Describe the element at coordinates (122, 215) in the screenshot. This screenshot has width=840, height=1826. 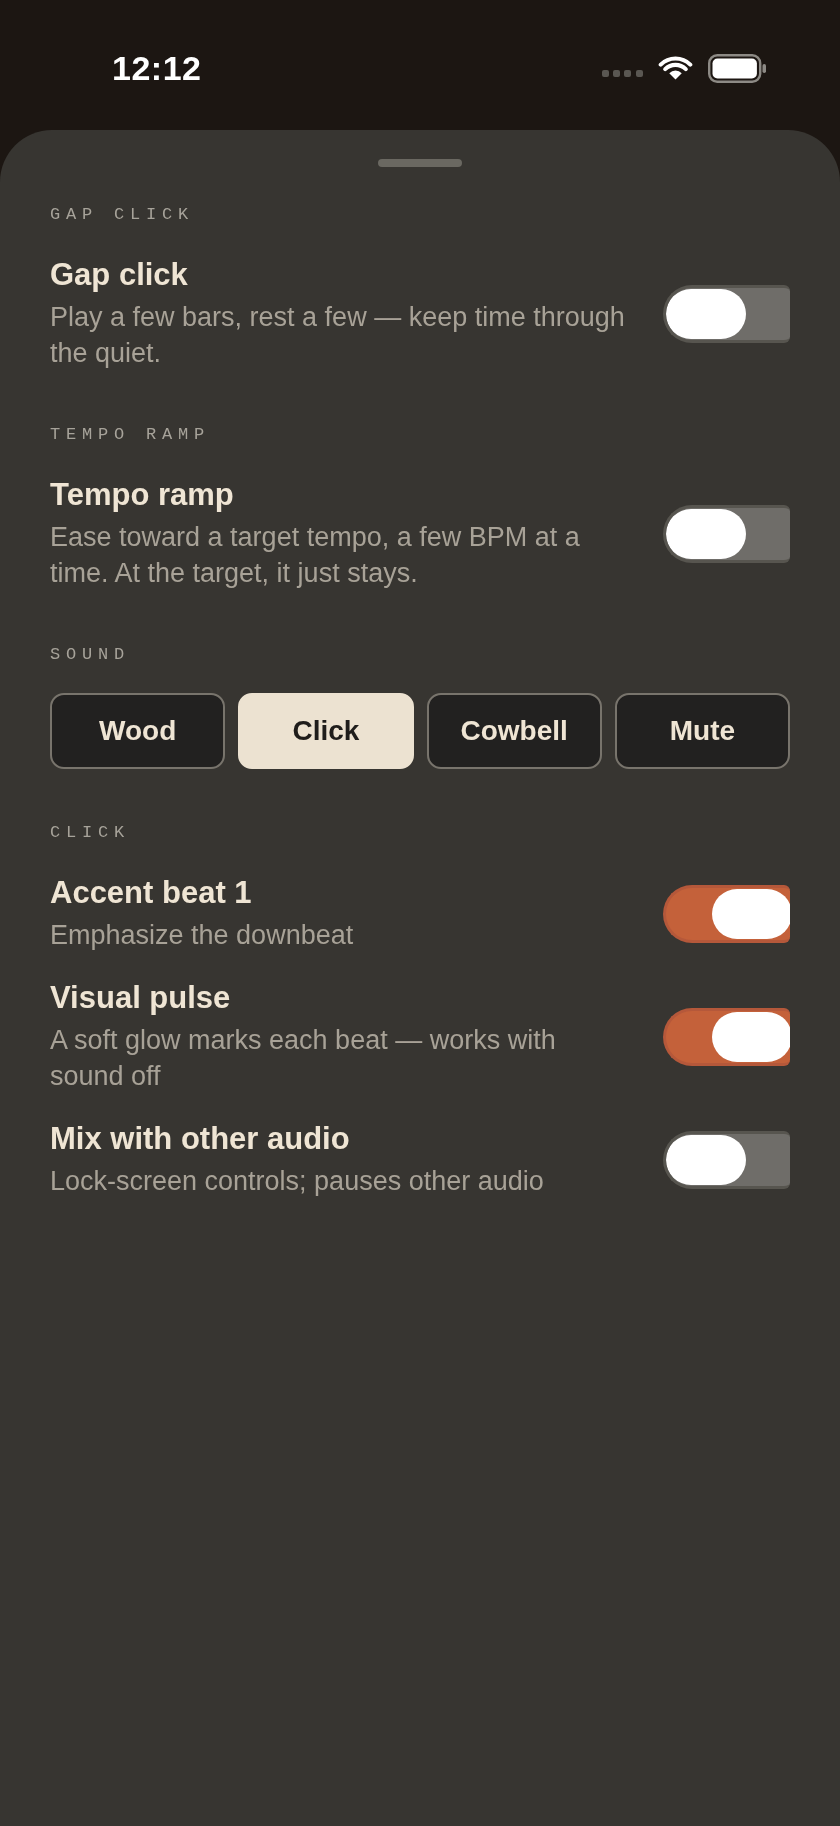
I see `section-label: GAP CLICK` at that location.